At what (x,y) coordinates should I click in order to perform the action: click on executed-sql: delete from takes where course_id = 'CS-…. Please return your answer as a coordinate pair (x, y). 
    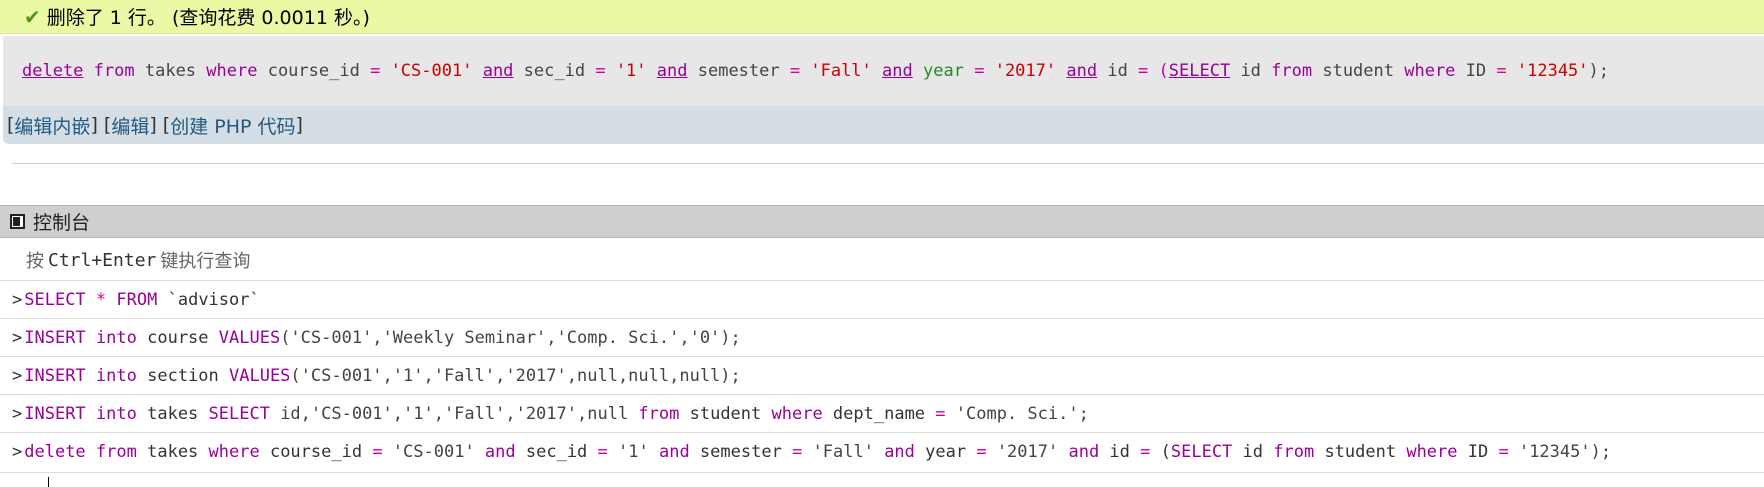
    Looking at the image, I should click on (883, 71).